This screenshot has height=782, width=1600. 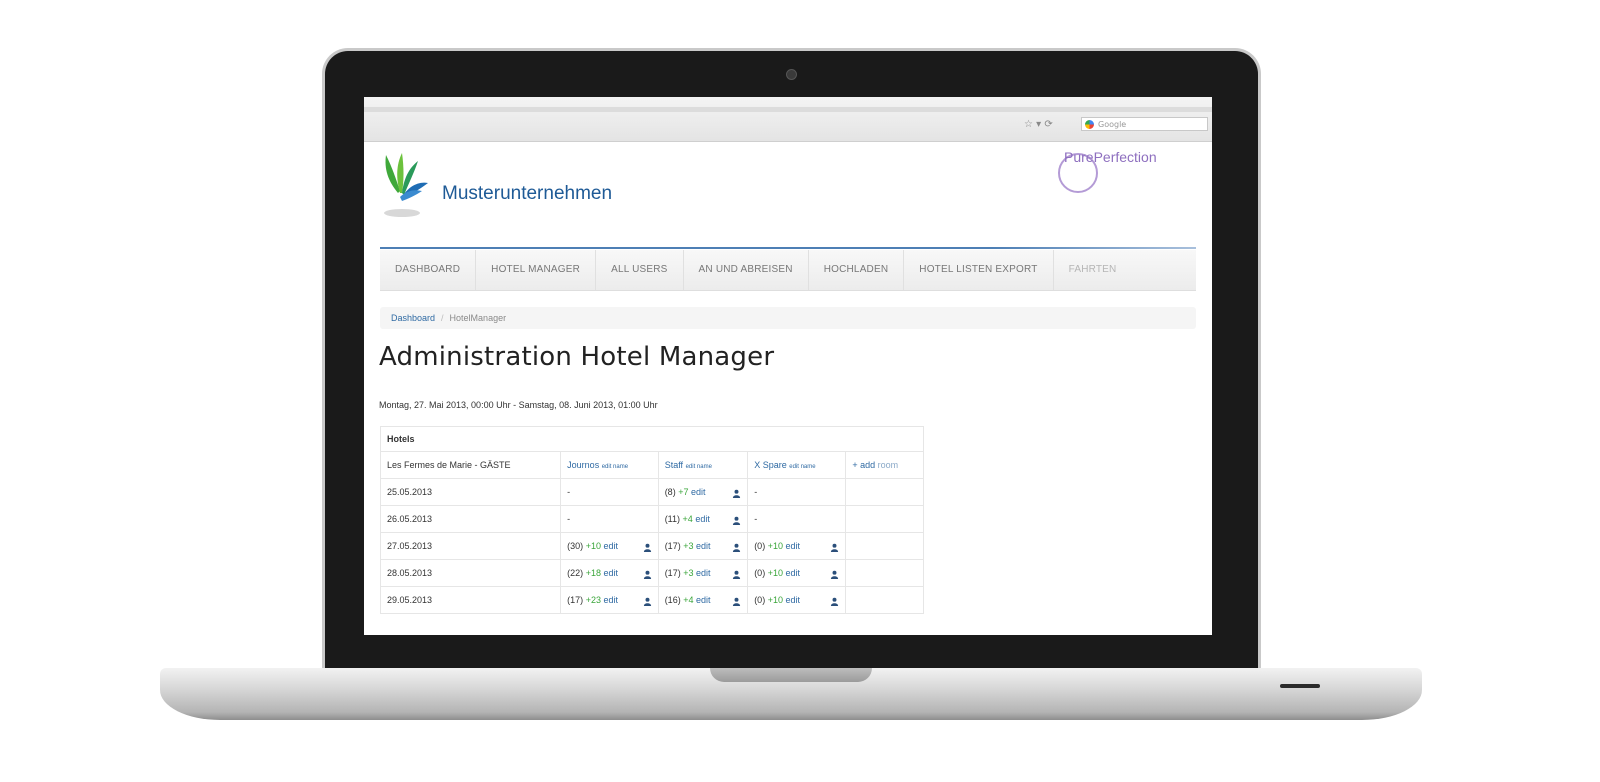 What do you see at coordinates (536, 270) in the screenshot?
I see `nav-item-hotel-manager: HOTEL MANAGER` at bounding box center [536, 270].